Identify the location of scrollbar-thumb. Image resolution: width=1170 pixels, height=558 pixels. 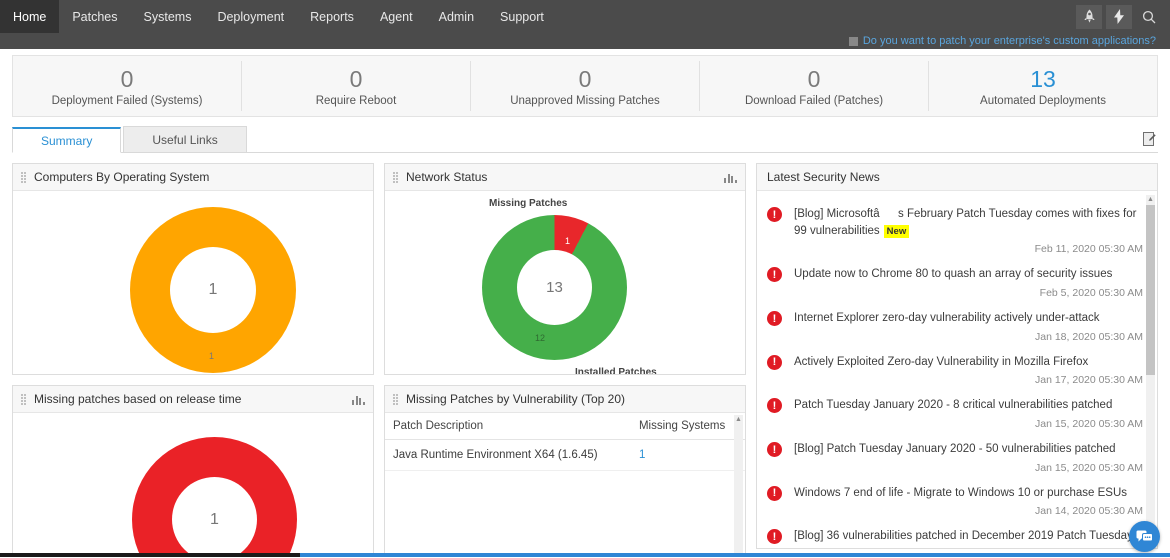
(1150, 290).